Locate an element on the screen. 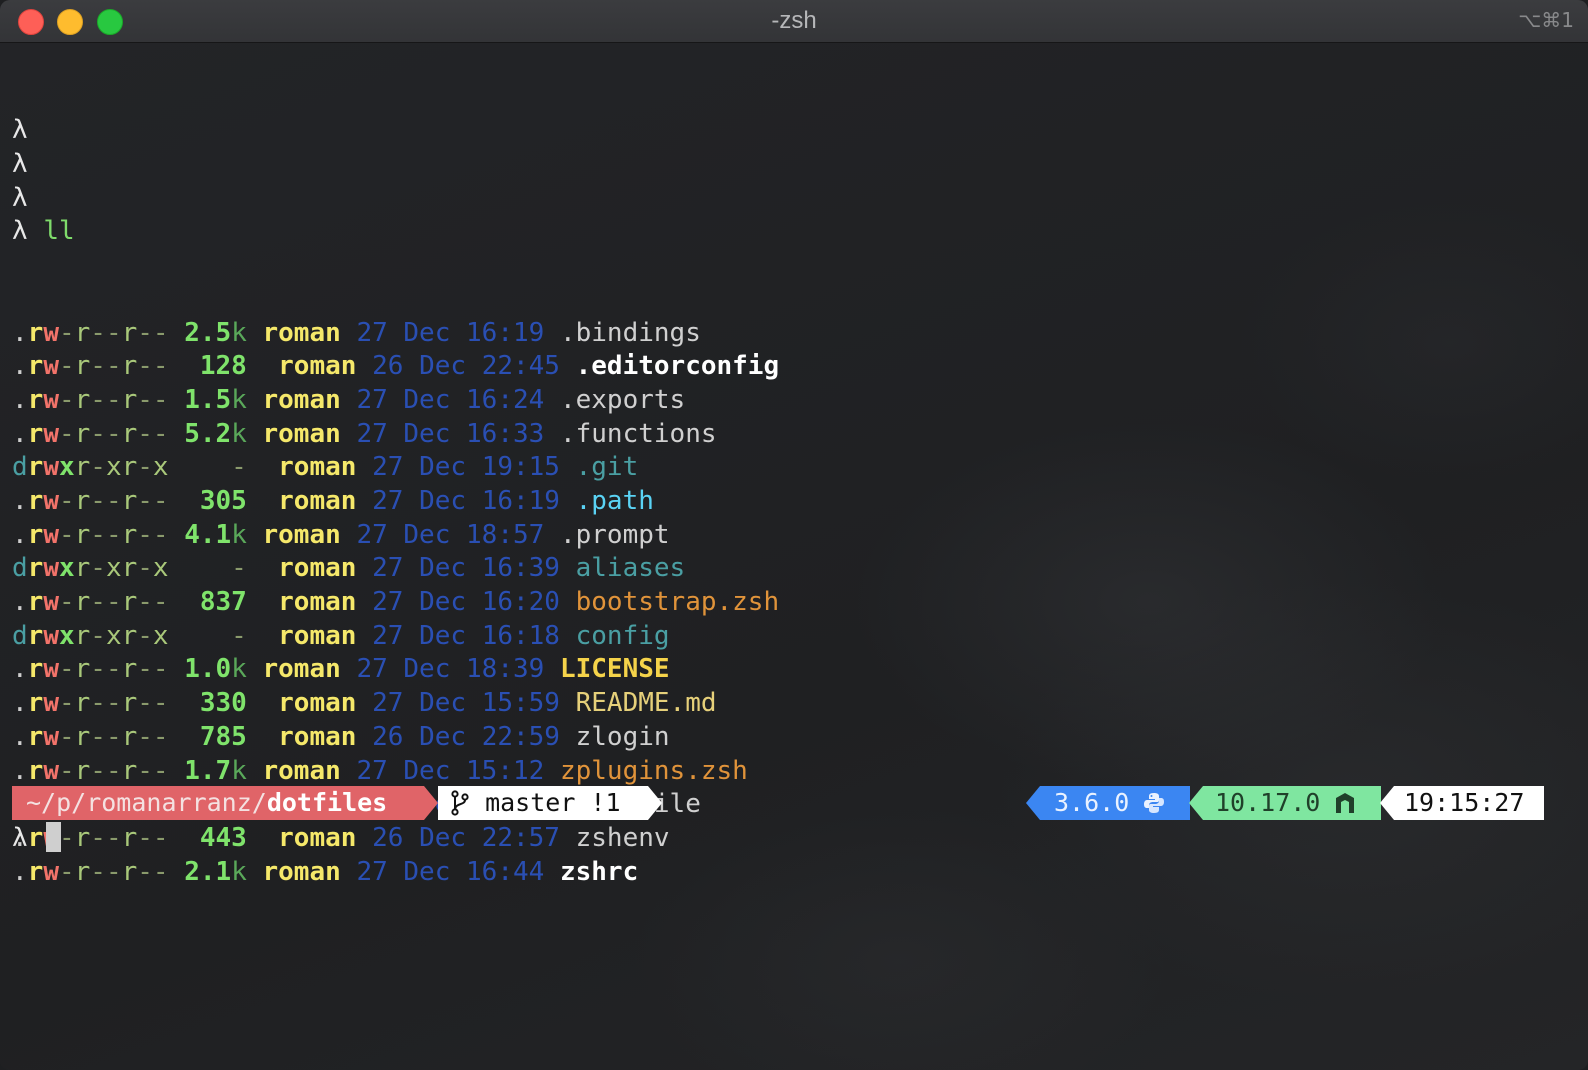  title-bar: -zsh ⌥⌘1 is located at coordinates (794, 21).